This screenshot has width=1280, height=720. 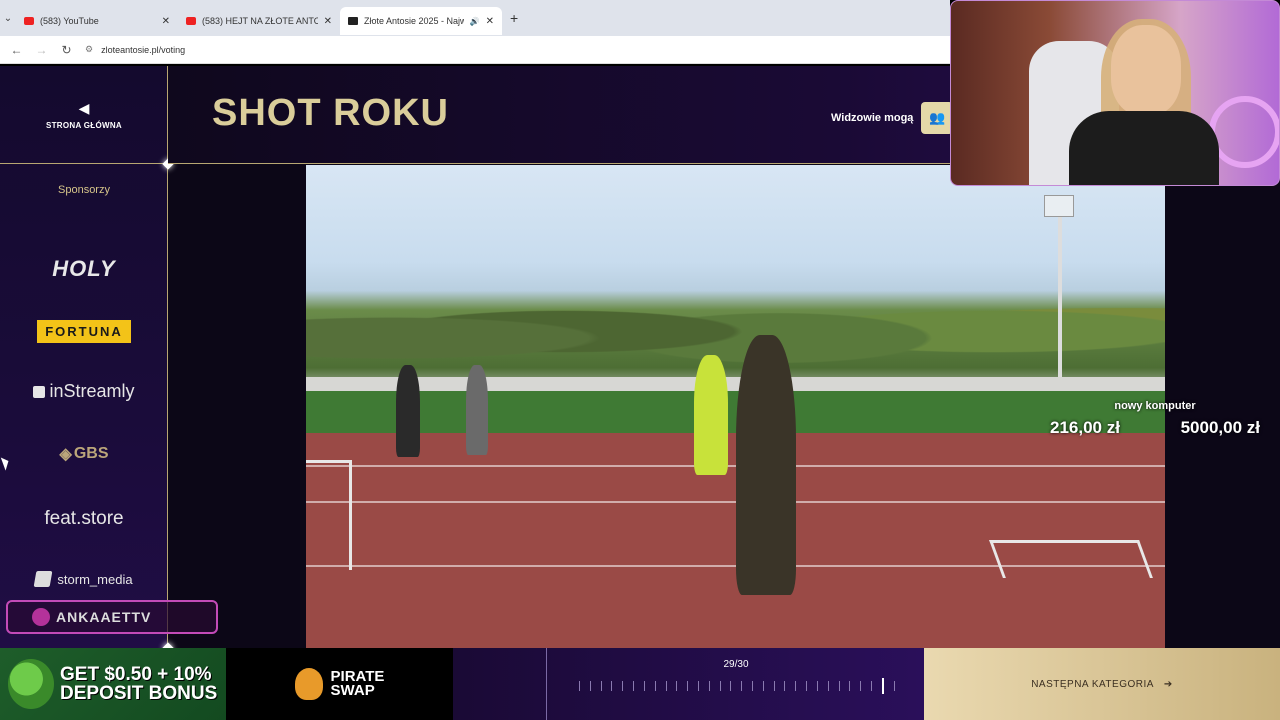 I want to click on ad-text-line1: GET $0.50 + 10%, so click(x=136, y=674).